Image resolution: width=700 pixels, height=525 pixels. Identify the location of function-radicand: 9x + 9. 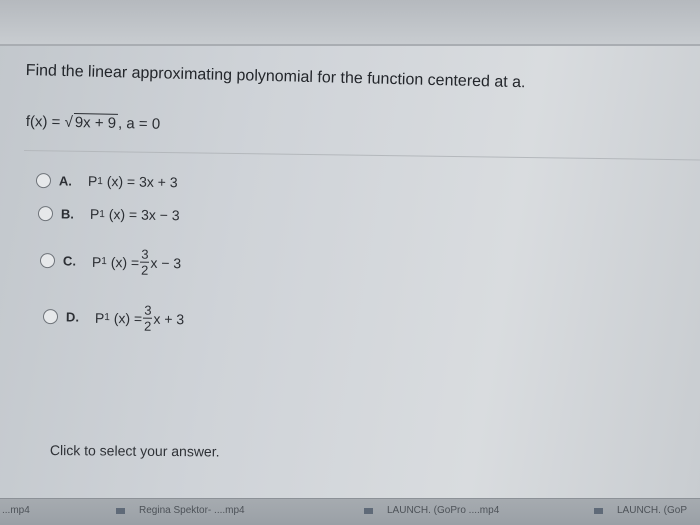
(96, 122).